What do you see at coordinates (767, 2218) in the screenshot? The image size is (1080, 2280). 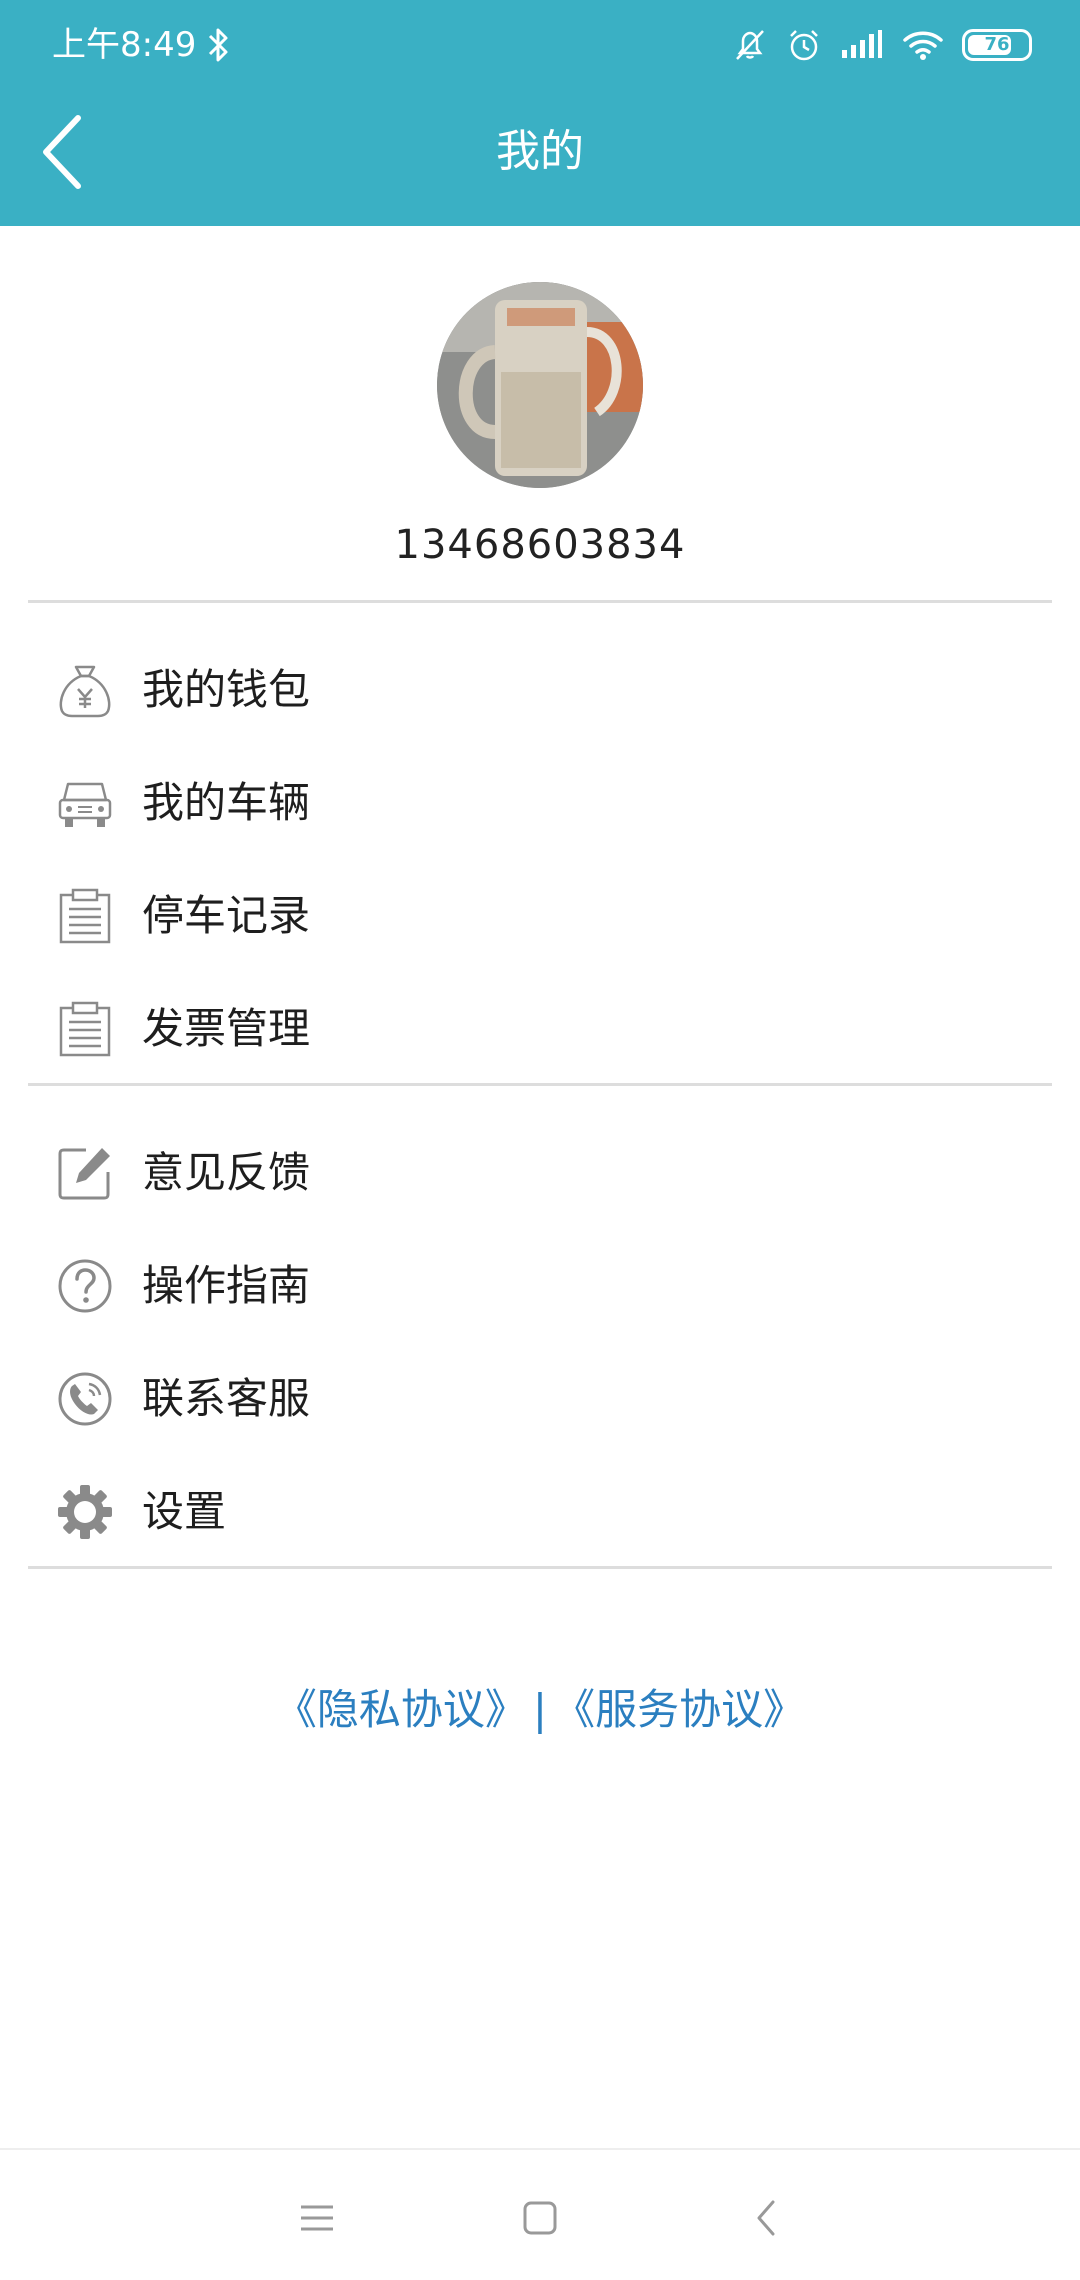 I see `back-icon` at bounding box center [767, 2218].